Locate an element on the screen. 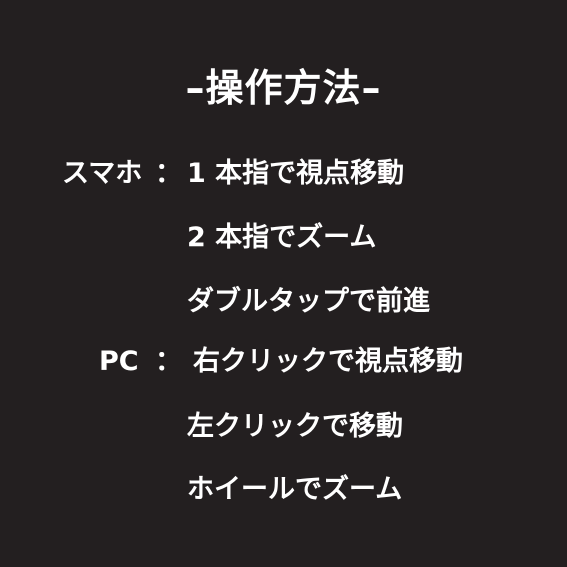 This screenshot has width=567, height=567. pc-instruction-1: 右クリックで視点移動 is located at coordinates (328, 361).